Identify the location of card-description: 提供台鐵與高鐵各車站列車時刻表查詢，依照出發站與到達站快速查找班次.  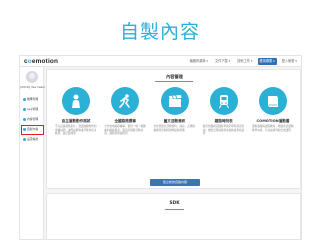
(223, 130).